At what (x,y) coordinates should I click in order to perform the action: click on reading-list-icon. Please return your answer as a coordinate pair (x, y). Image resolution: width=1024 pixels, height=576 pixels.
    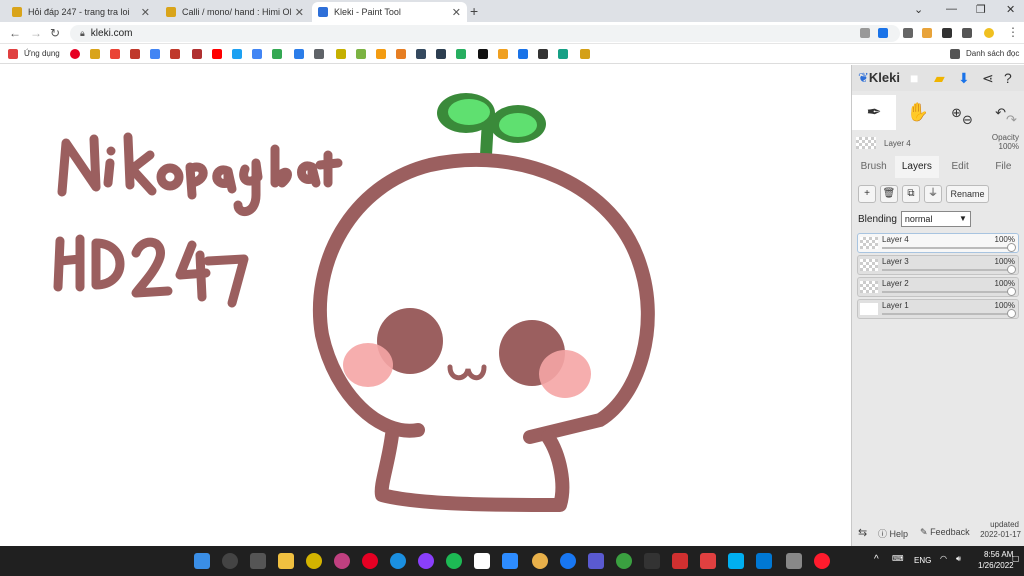
    Looking at the image, I should click on (955, 54).